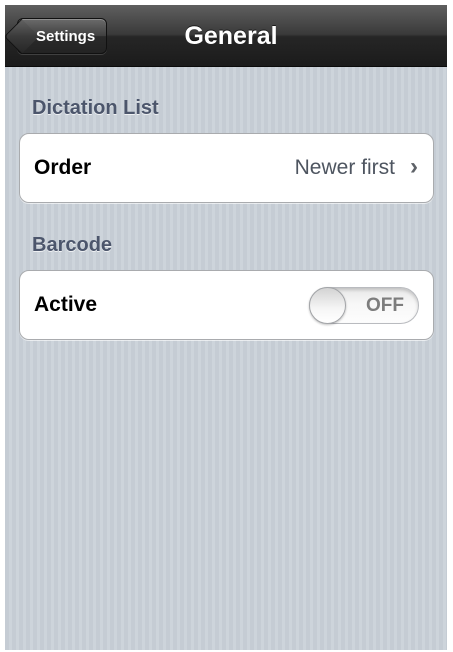  Describe the element at coordinates (327, 305) in the screenshot. I see `toggle-knob` at that location.